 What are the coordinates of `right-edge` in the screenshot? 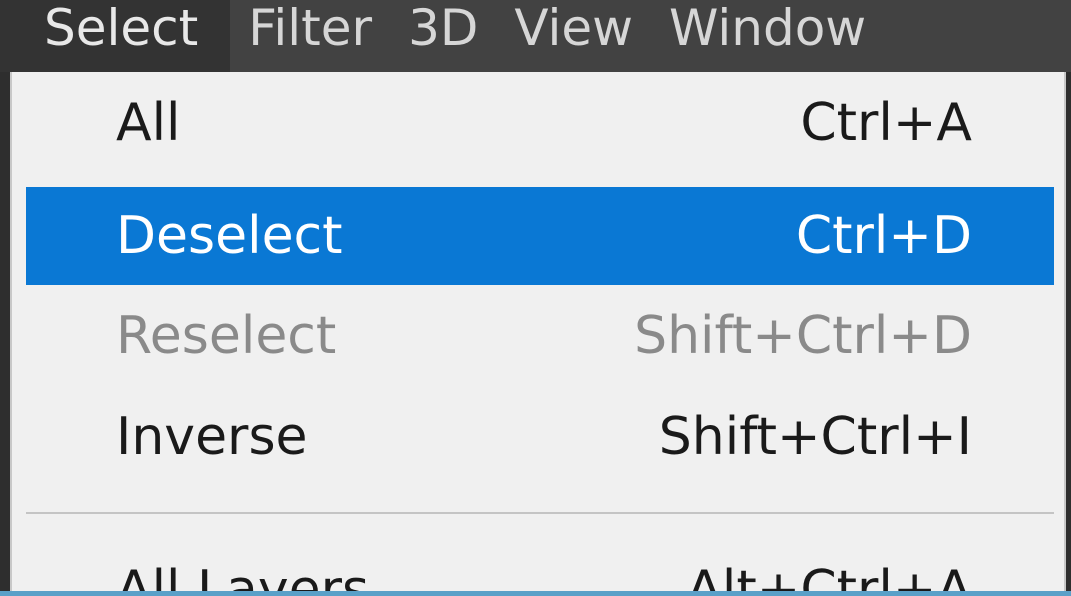 It's located at (1068, 334).